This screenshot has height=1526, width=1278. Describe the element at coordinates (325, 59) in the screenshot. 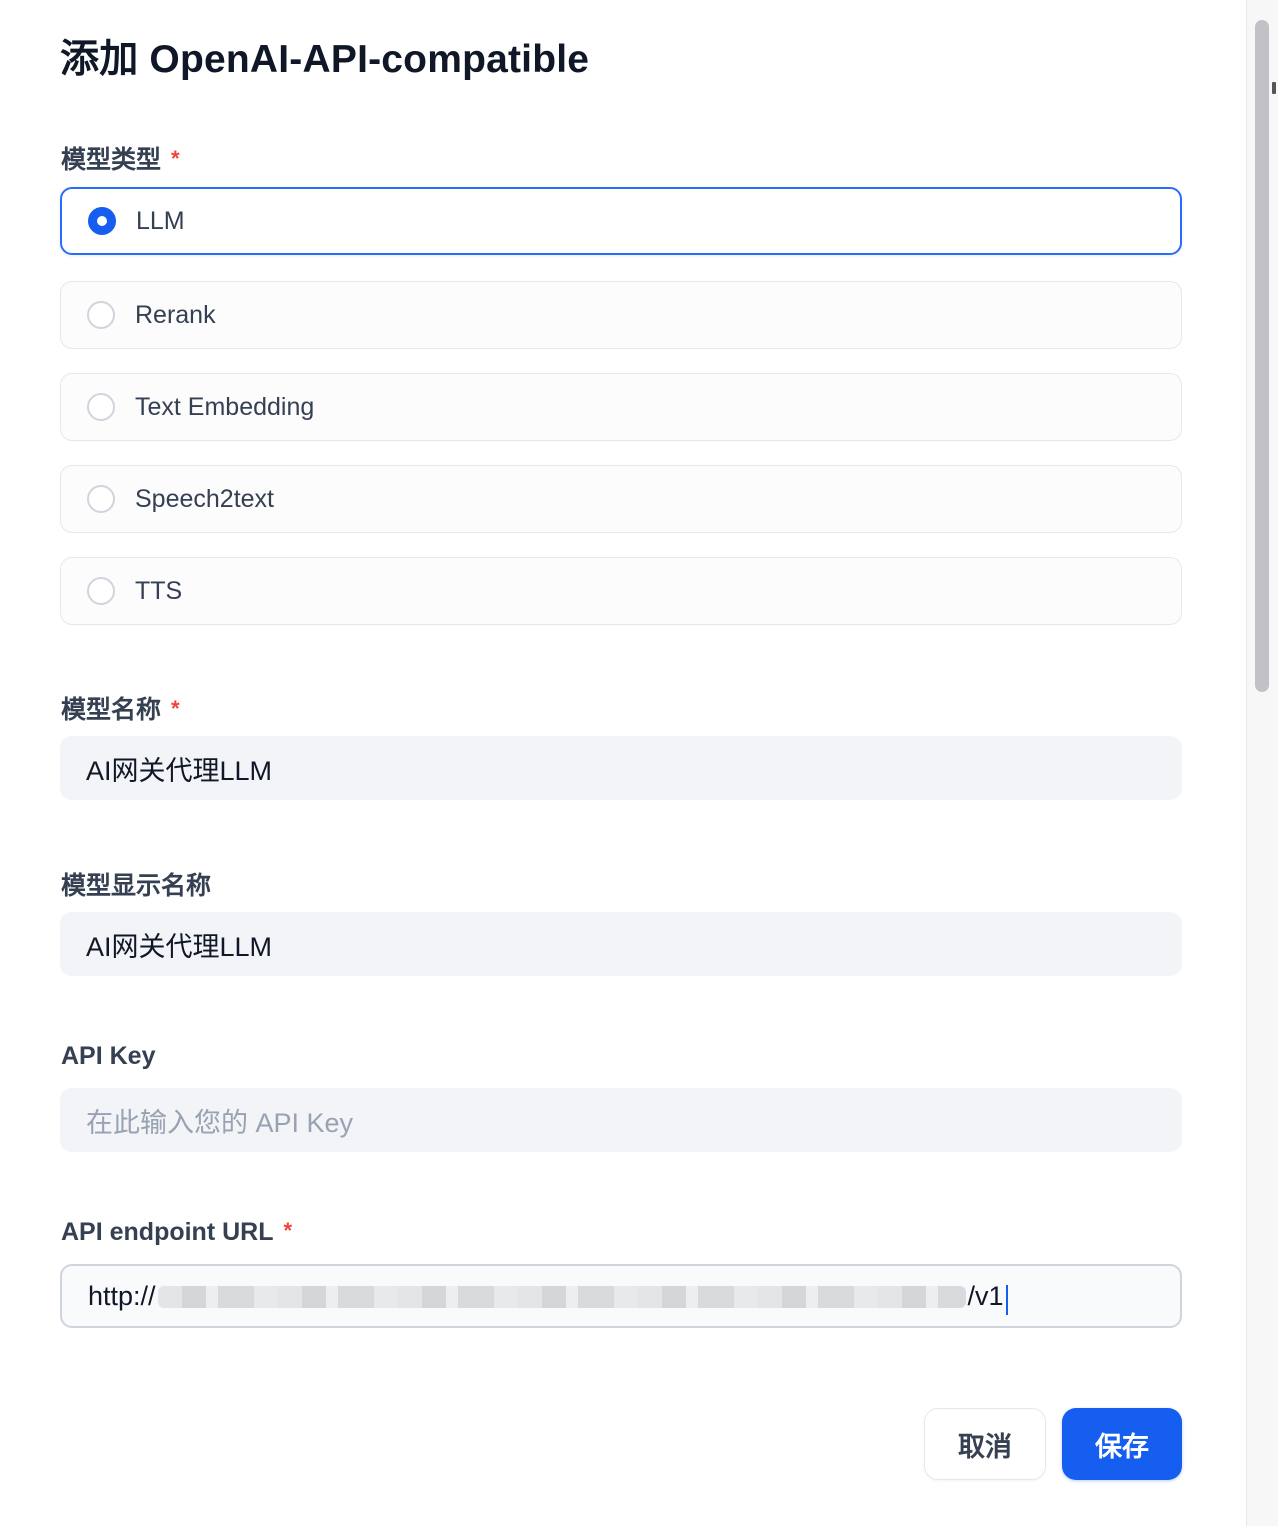

I see `dialog-title: 添加 OpenAI-API-compatible` at that location.